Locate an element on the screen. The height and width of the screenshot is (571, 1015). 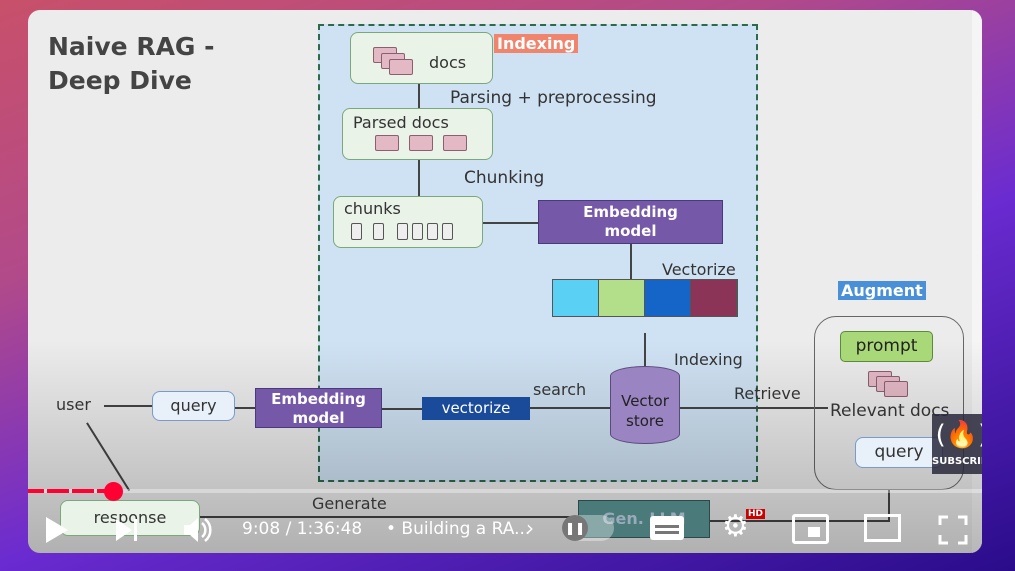
time-display: 9:08 / 1:36:48 is located at coordinates (302, 529).